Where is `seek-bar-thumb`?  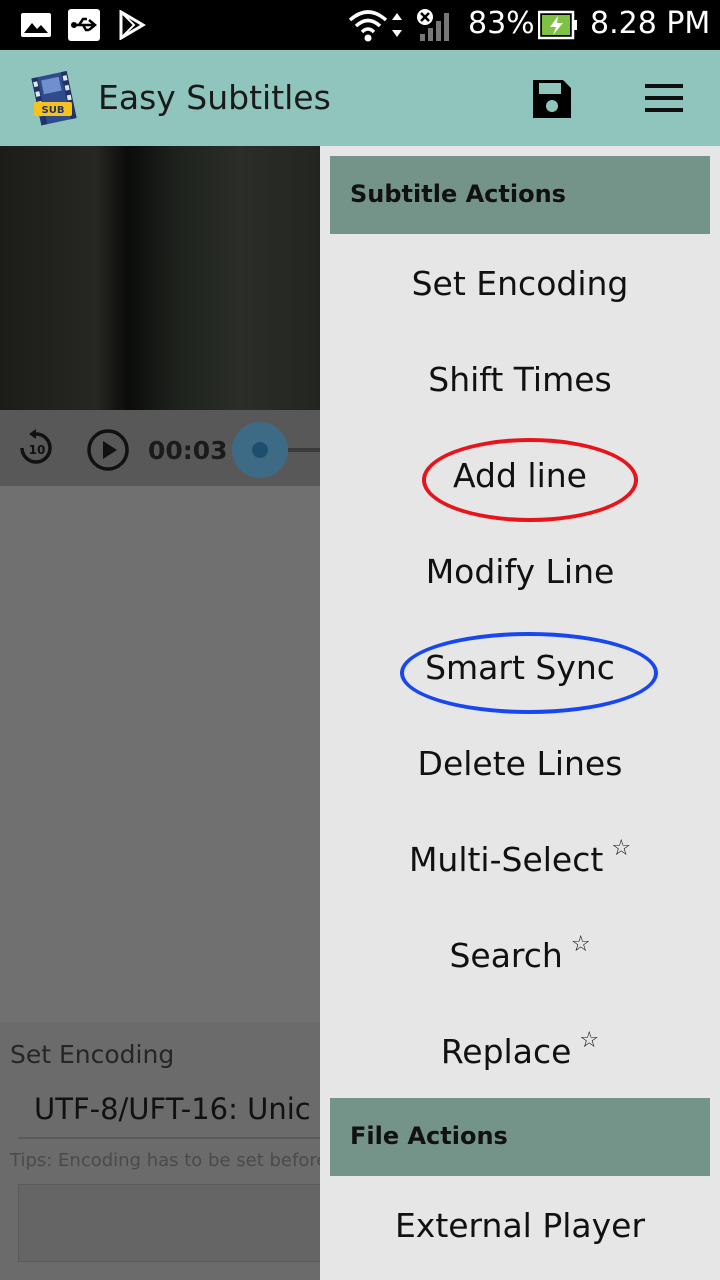
seek-bar-thumb is located at coordinates (260, 450).